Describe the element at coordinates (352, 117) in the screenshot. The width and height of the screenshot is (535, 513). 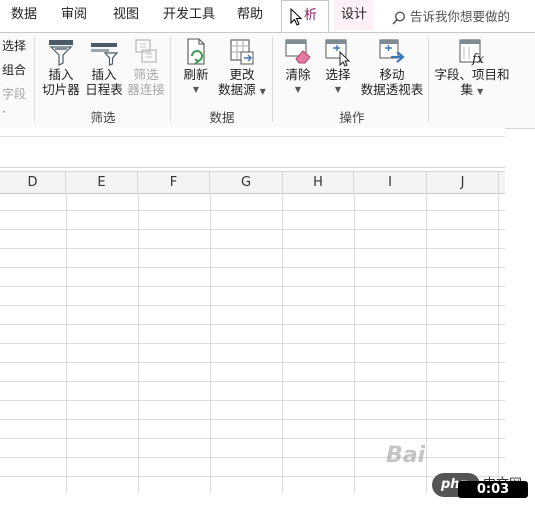
I see `group-label-actions: 操作` at that location.